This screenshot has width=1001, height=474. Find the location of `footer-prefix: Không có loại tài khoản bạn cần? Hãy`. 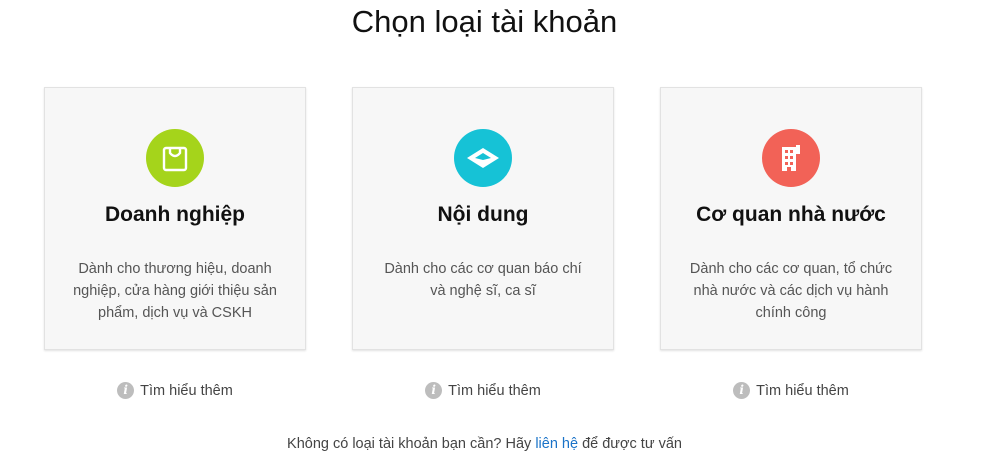

footer-prefix: Không có loại tài khoản bạn cần? Hãy is located at coordinates (411, 444).